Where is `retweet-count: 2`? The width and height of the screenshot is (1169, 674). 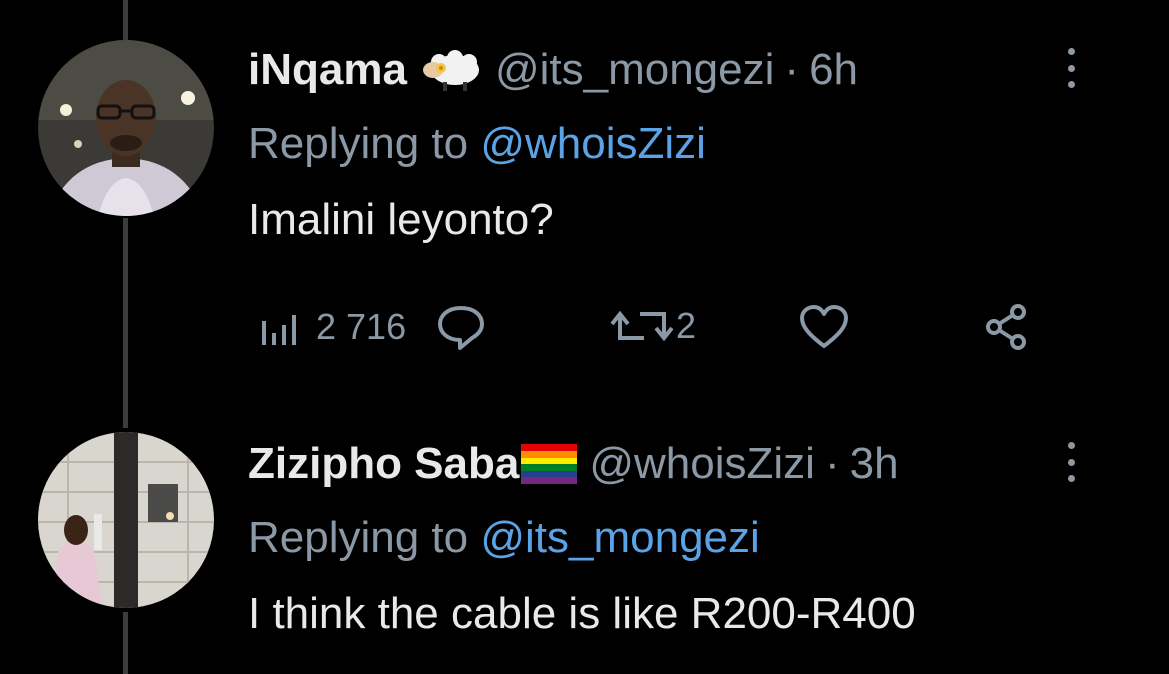 retweet-count: 2 is located at coordinates (686, 325).